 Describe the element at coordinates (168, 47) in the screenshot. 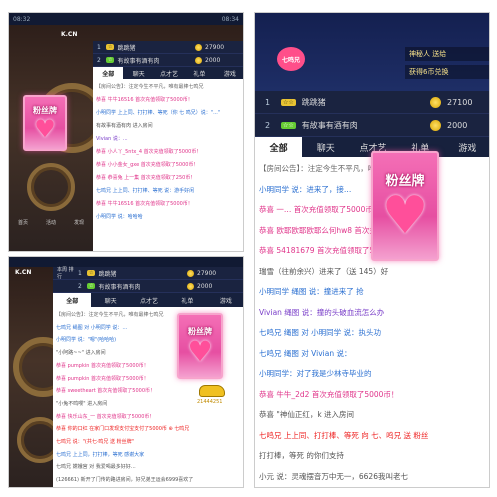

I see `rank-row: 1 ☆ 跳跳猪 27900` at that location.